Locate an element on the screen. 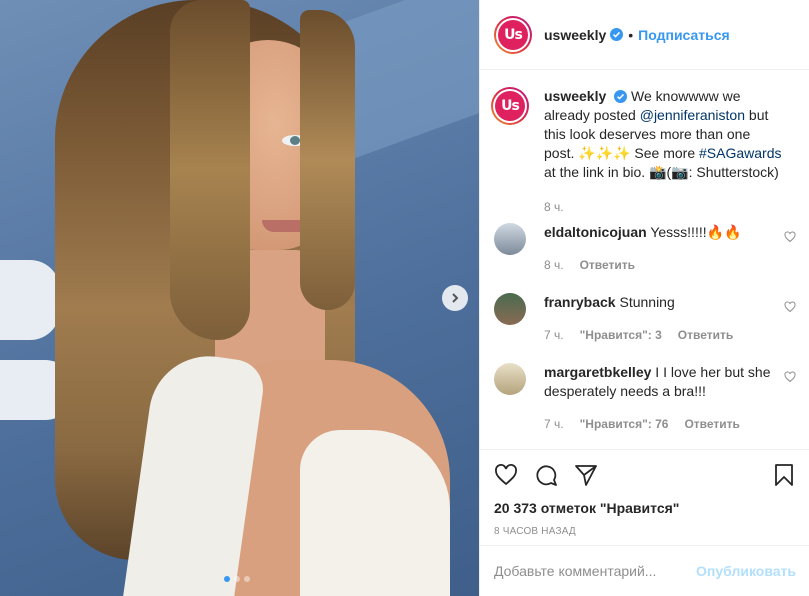 Image resolution: width=809 pixels, height=596 pixels. chevron-right-icon is located at coordinates (455, 298).